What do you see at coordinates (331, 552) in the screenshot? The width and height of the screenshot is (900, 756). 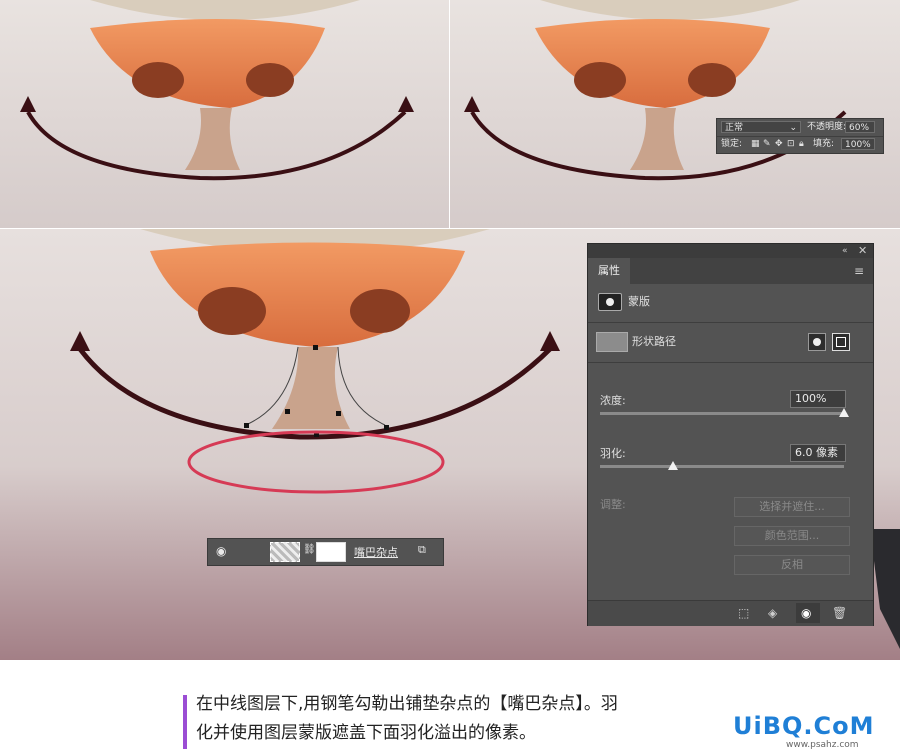 I see `mask-thumbnail` at bounding box center [331, 552].